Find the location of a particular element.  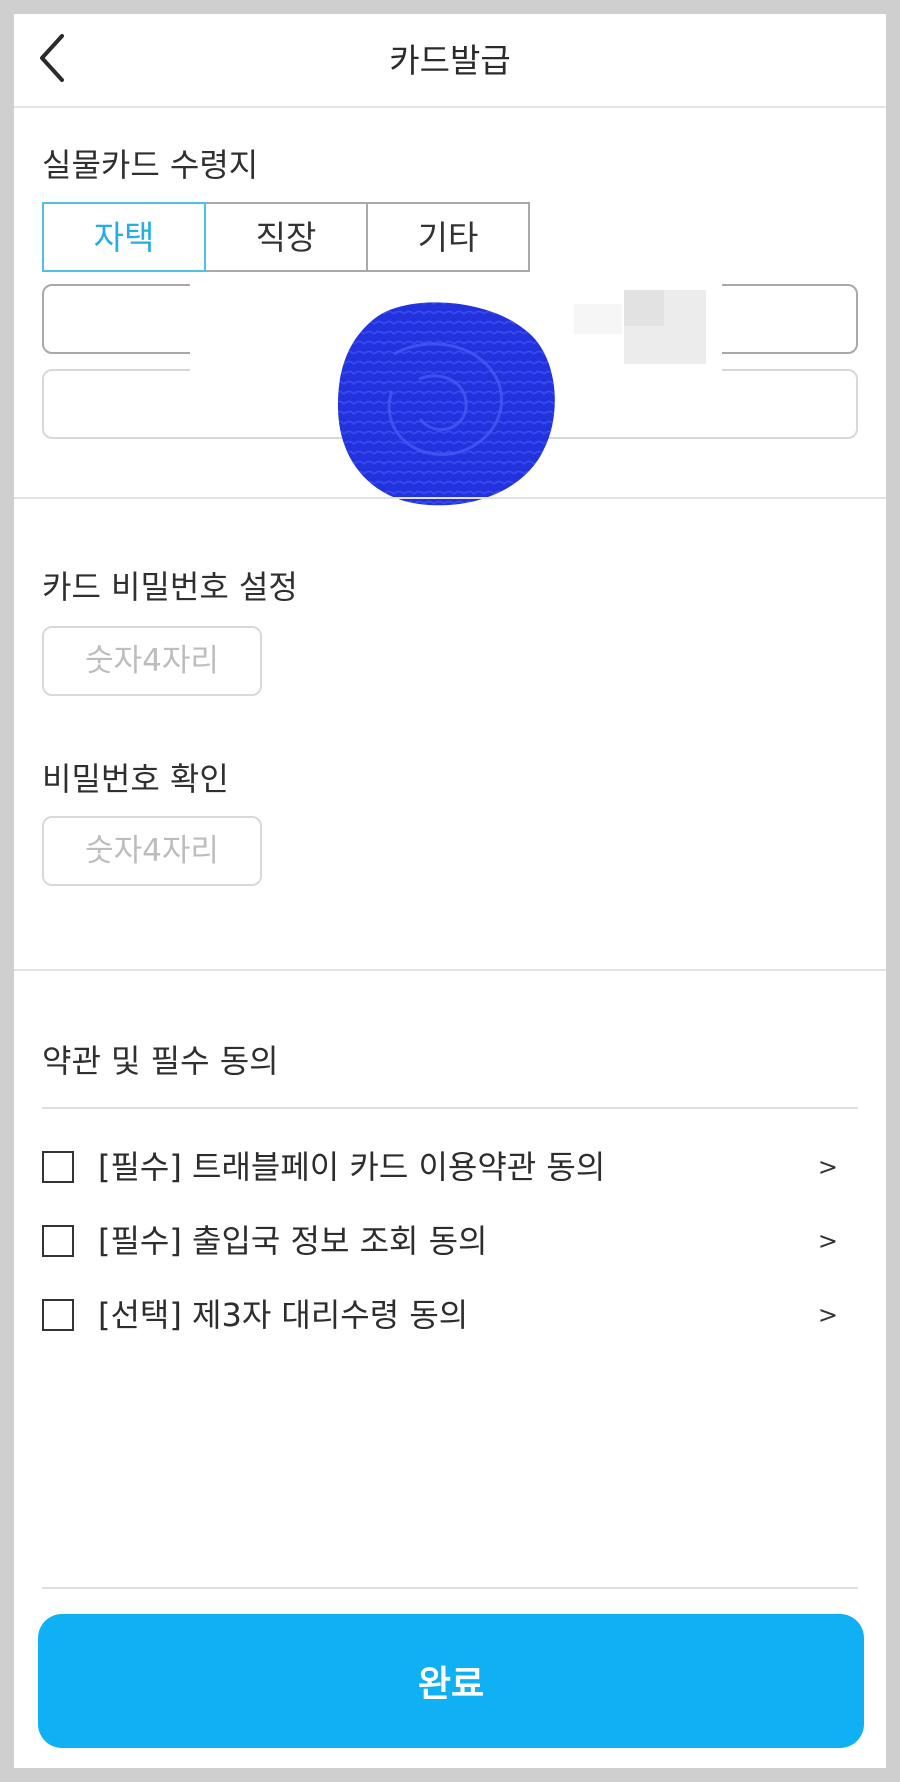

terms-item-card-usage: [필수] 트래블페이 카드 이용약관 동의 > is located at coordinates (450, 1167).